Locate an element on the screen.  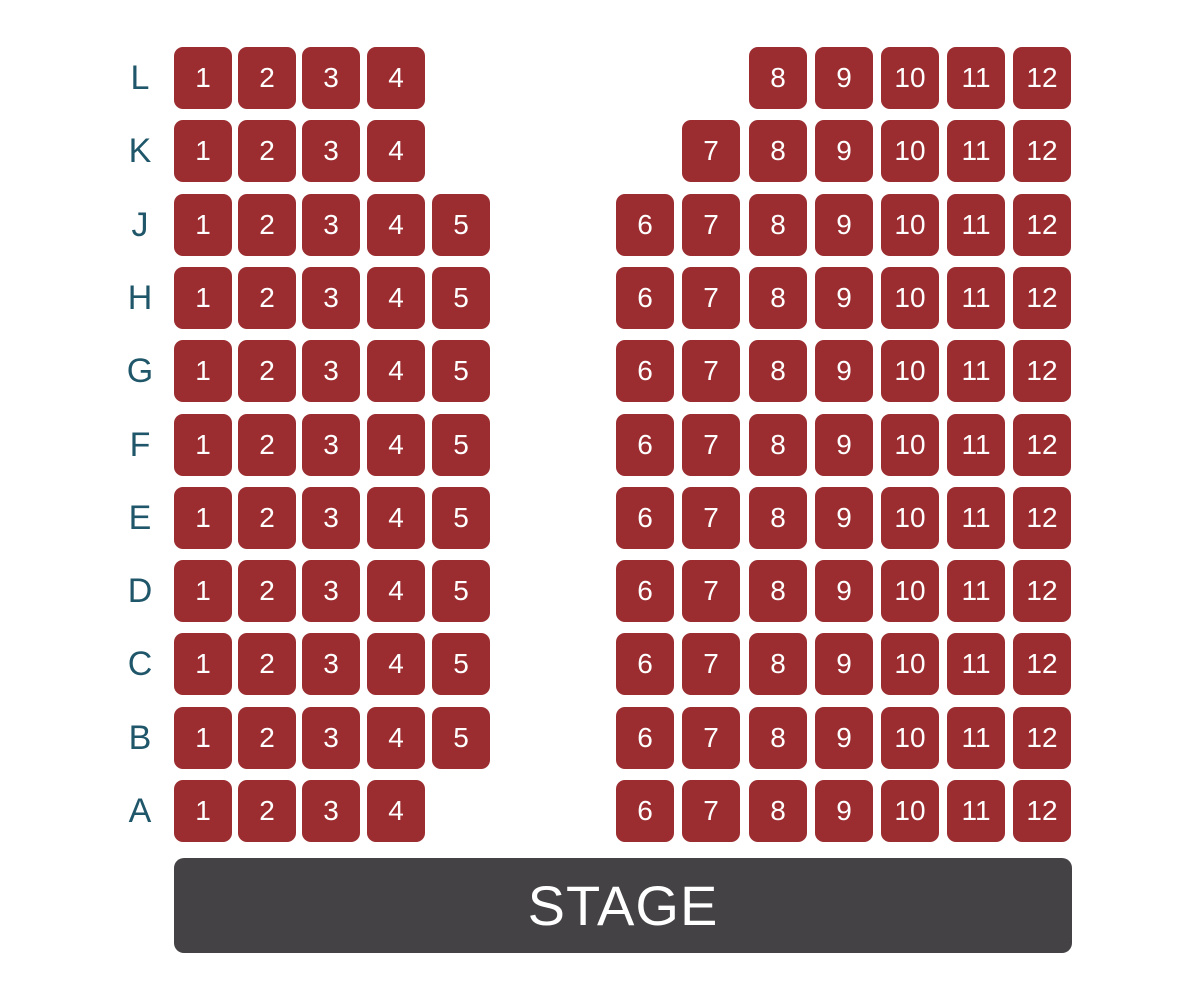
seat-k11: 11 is located at coordinates (976, 151).